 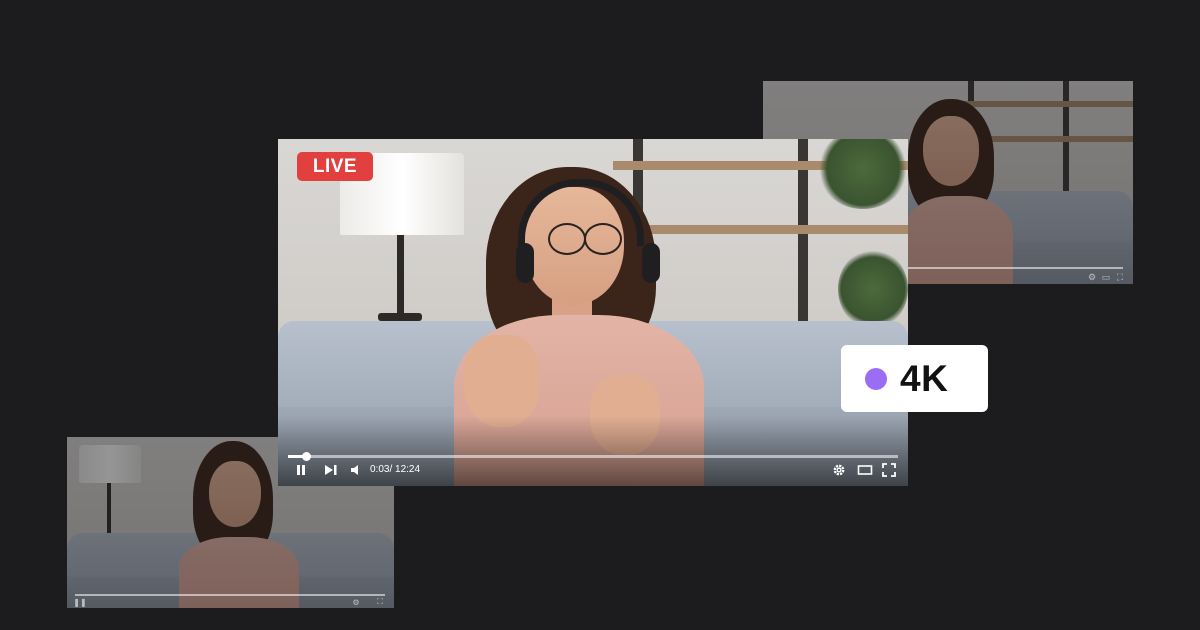 What do you see at coordinates (395, 469) in the screenshot?
I see `time-display: 0:03/ 12:24` at bounding box center [395, 469].